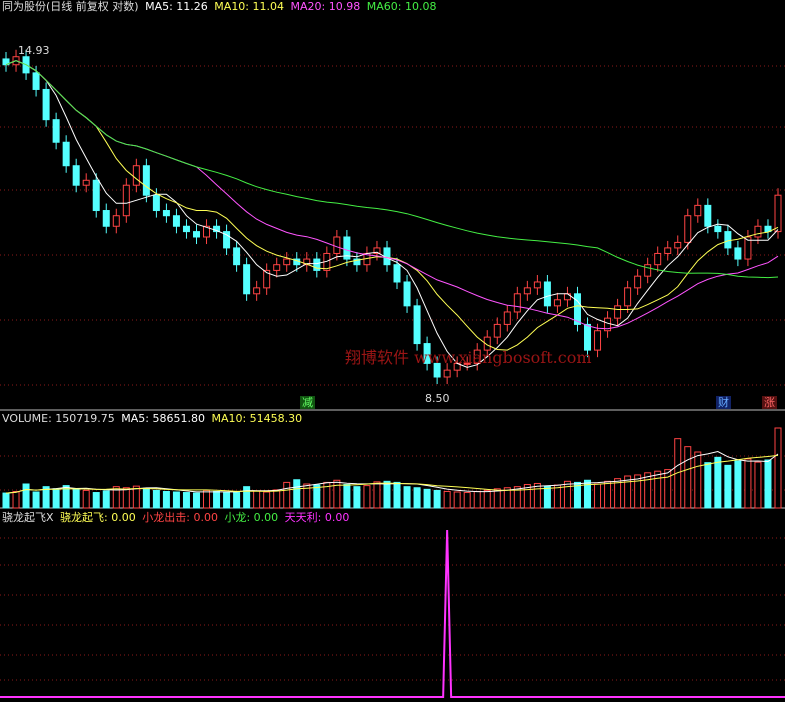 Image resolution: width=785 pixels, height=702 pixels. I want to click on volume-ma5-legend: MA5: 58651.80, so click(163, 418).